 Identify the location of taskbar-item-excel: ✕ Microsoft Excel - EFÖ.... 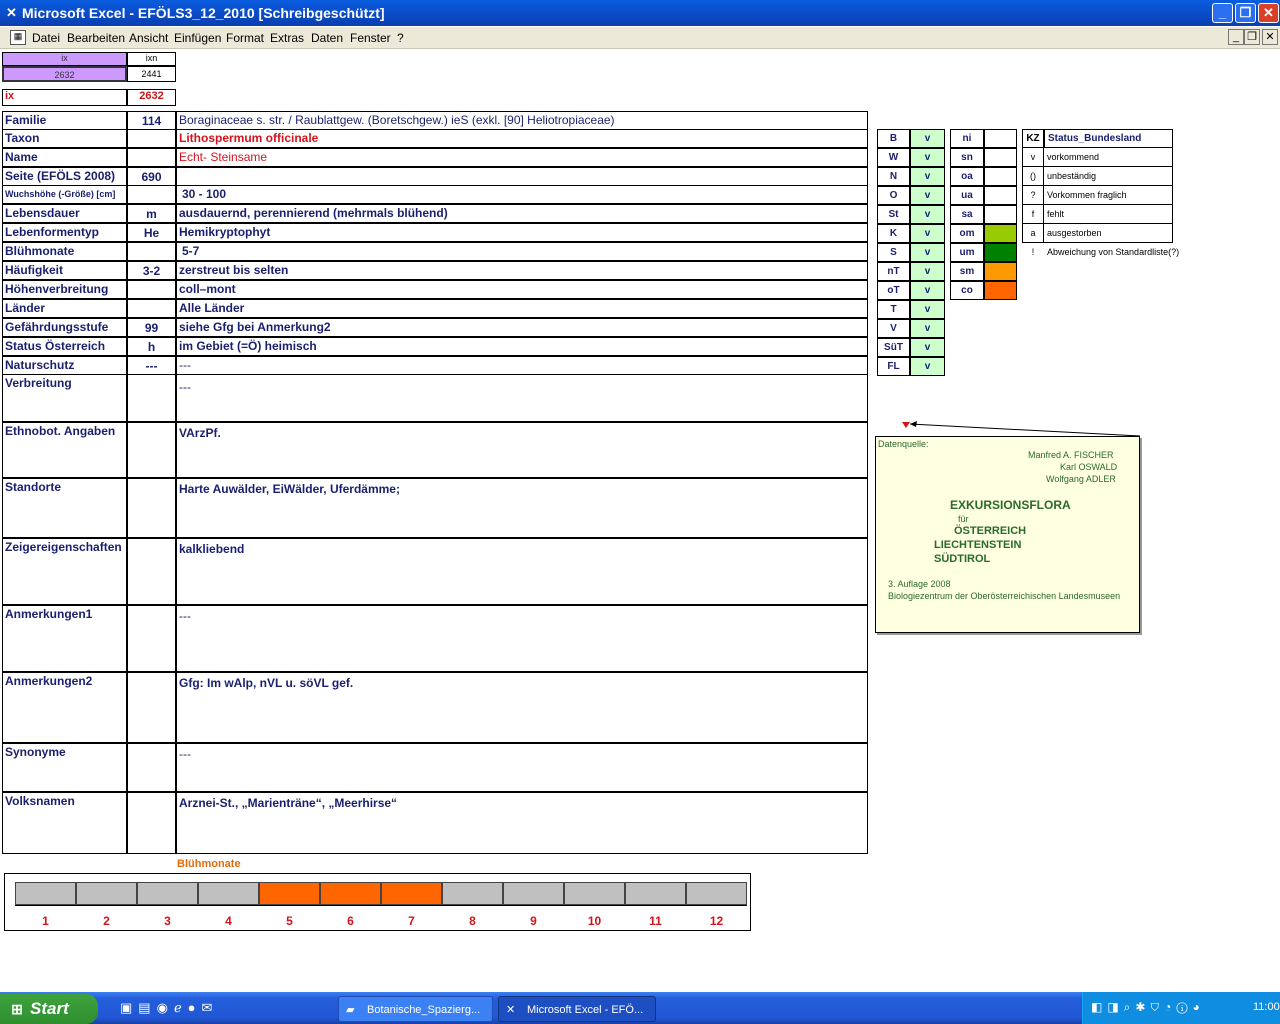
(577, 1009).